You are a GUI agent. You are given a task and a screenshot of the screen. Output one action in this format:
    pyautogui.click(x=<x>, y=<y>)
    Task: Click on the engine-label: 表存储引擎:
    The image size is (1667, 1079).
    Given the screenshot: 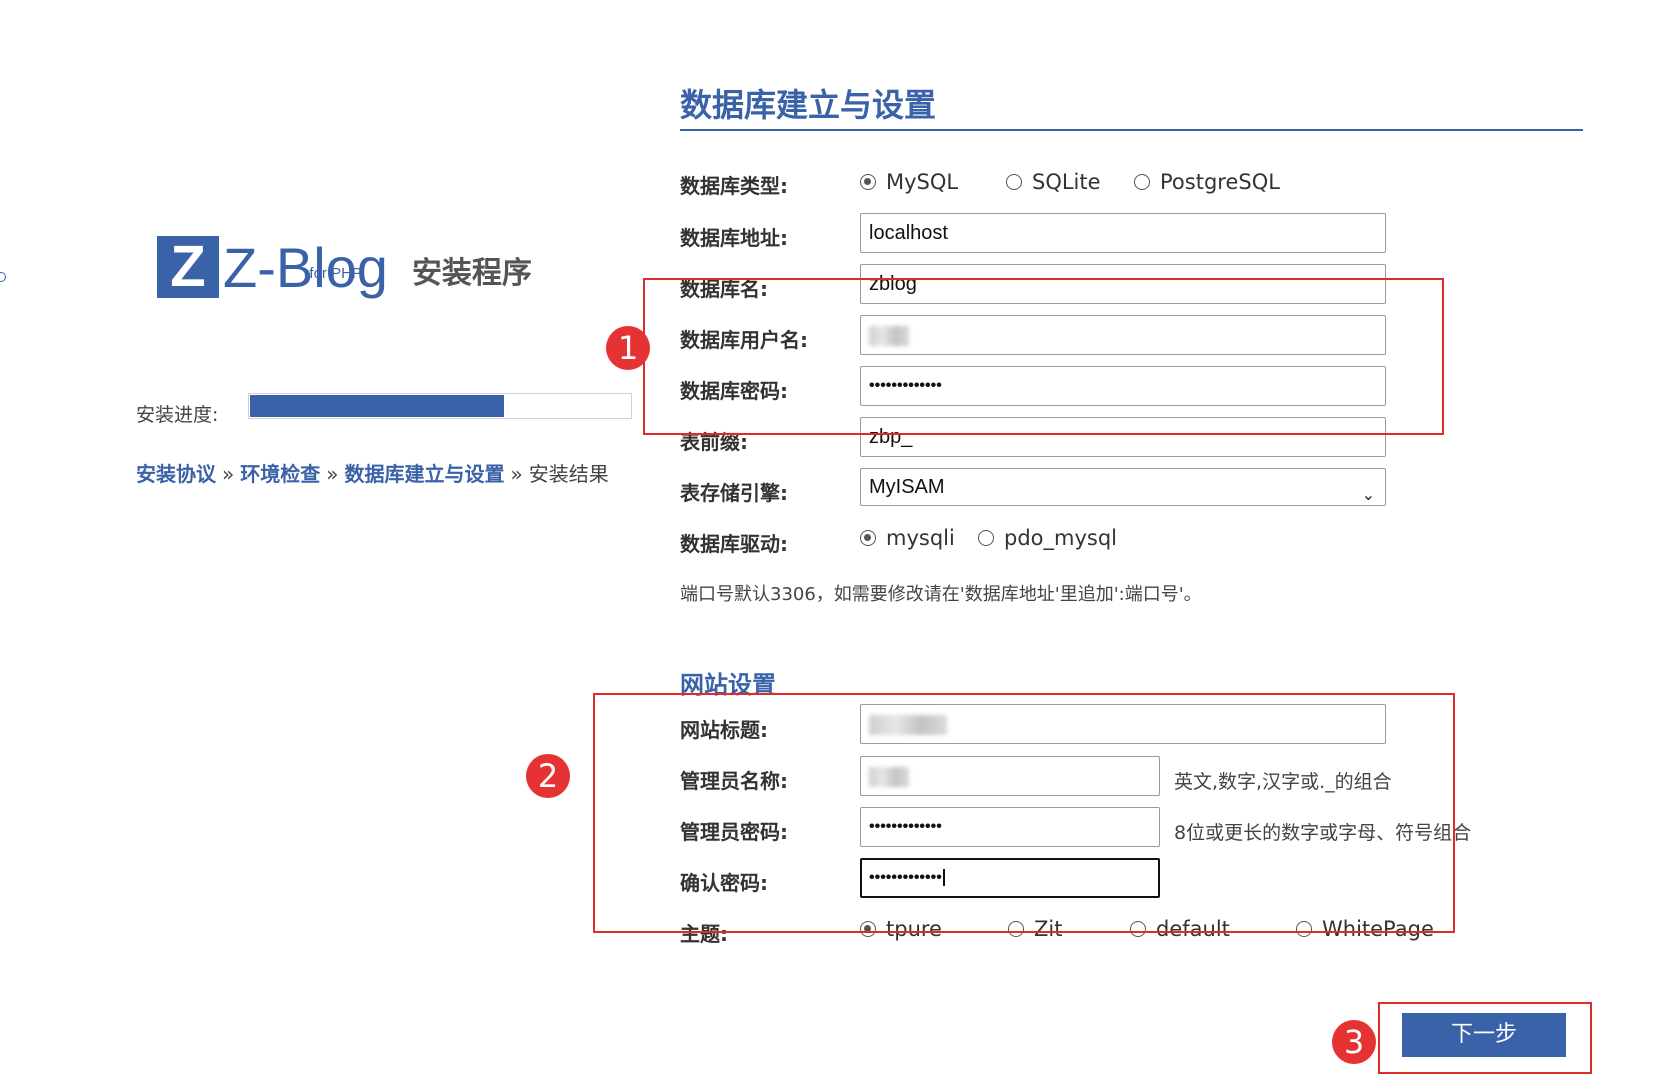 What is the action you would take?
    pyautogui.click(x=734, y=493)
    